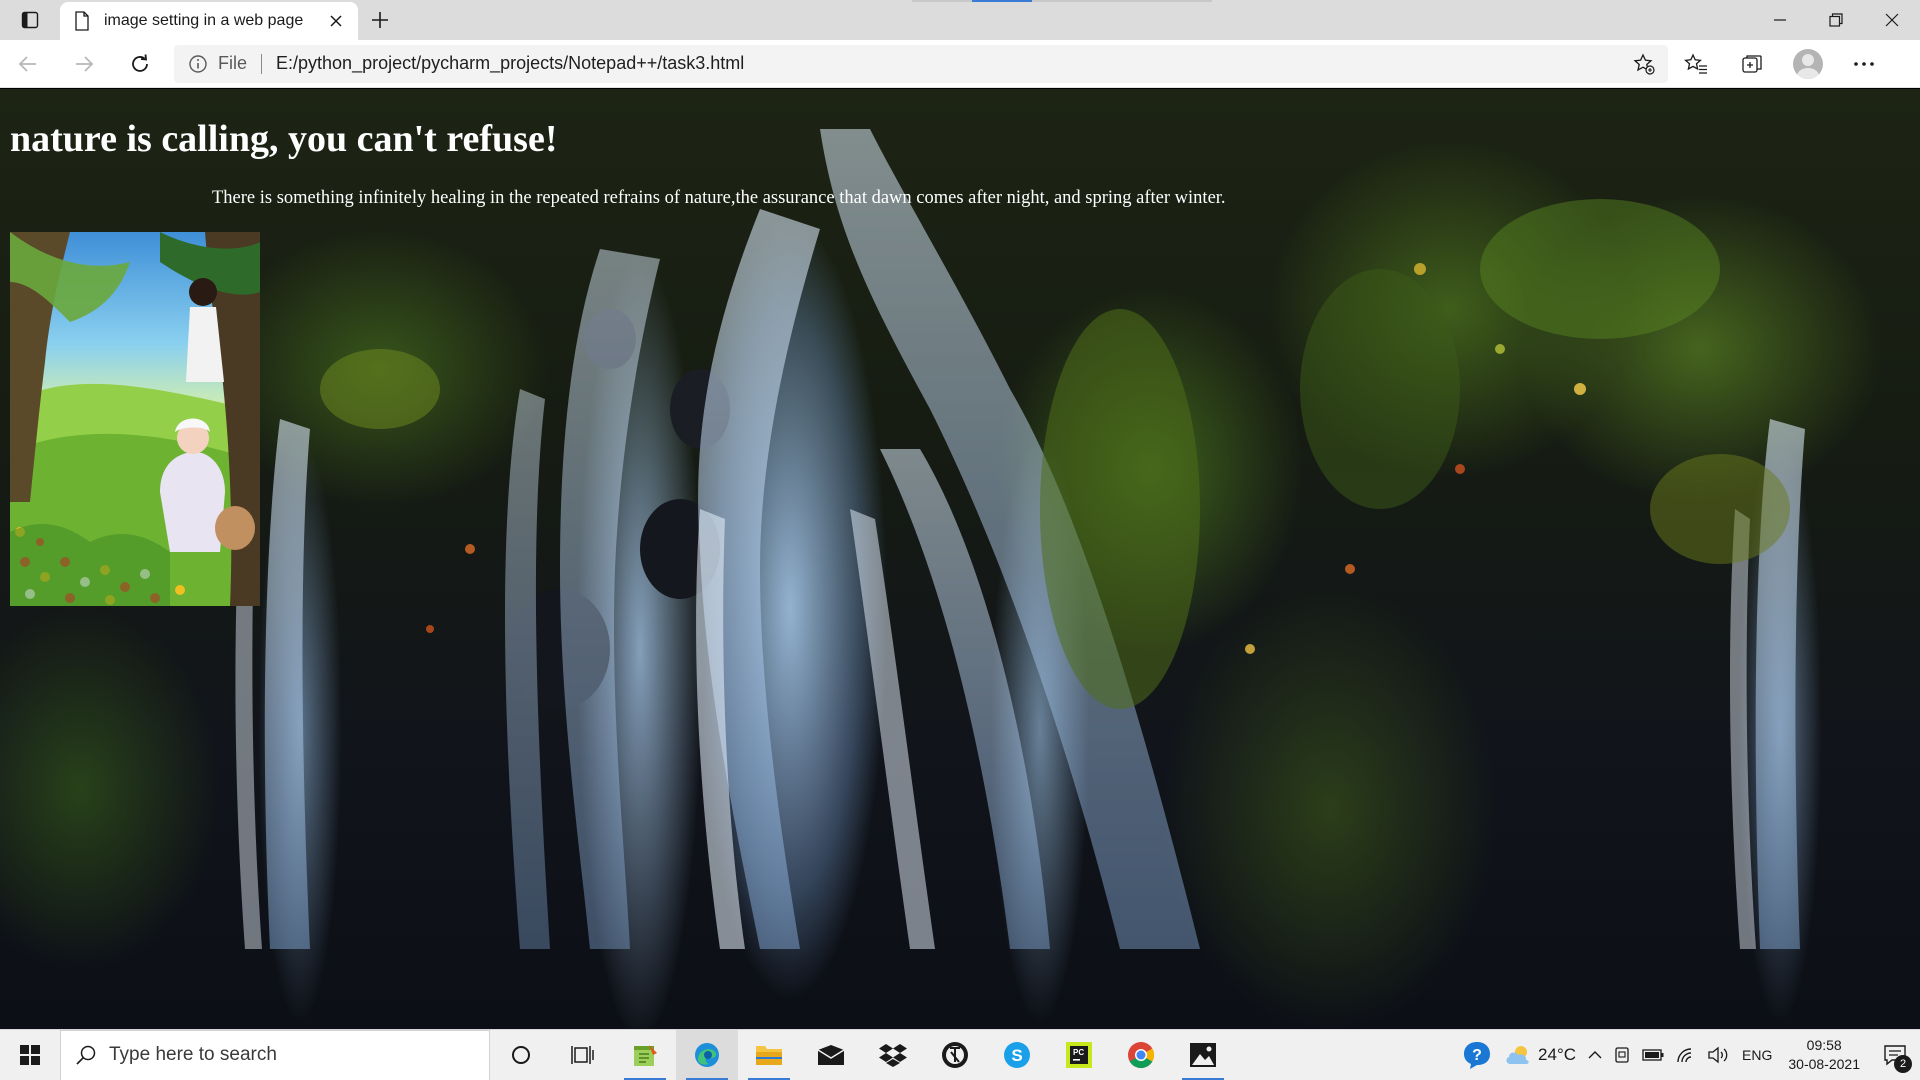 This screenshot has height=1080, width=1920. I want to click on plus-icon, so click(380, 20).